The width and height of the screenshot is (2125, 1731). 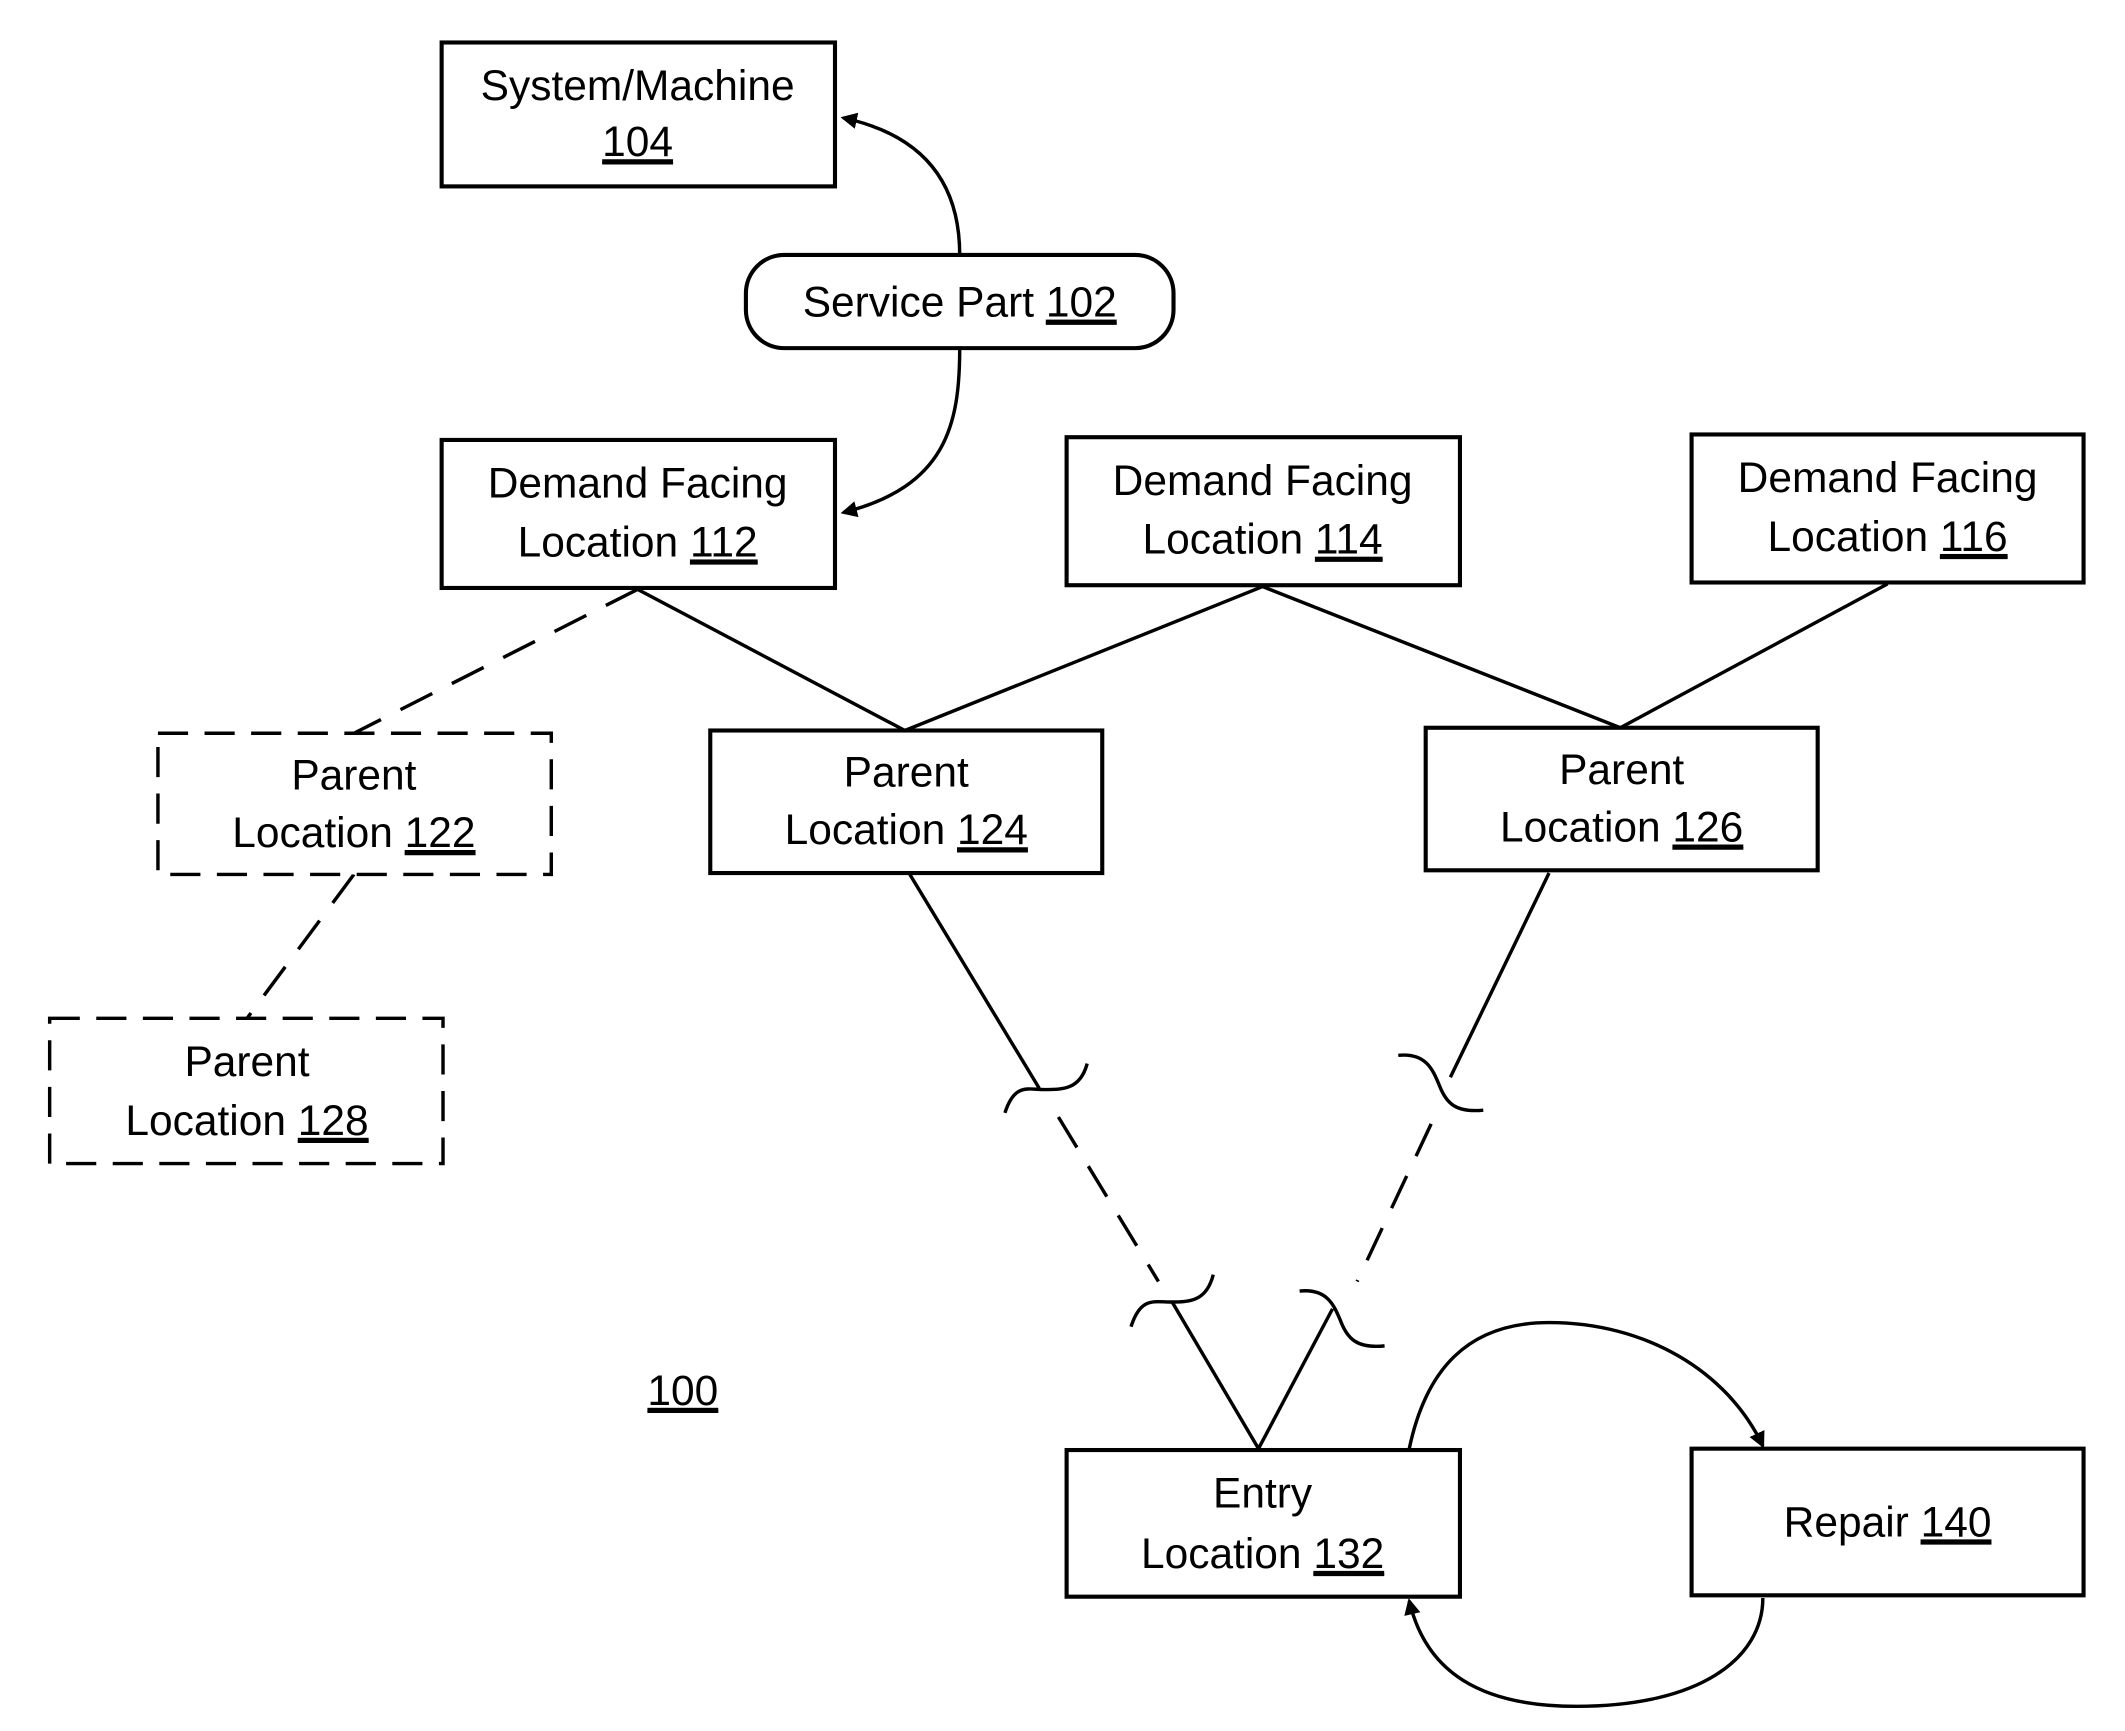 What do you see at coordinates (1215, 1375) in the screenshot?
I see `link-break-132-left` at bounding box center [1215, 1375].